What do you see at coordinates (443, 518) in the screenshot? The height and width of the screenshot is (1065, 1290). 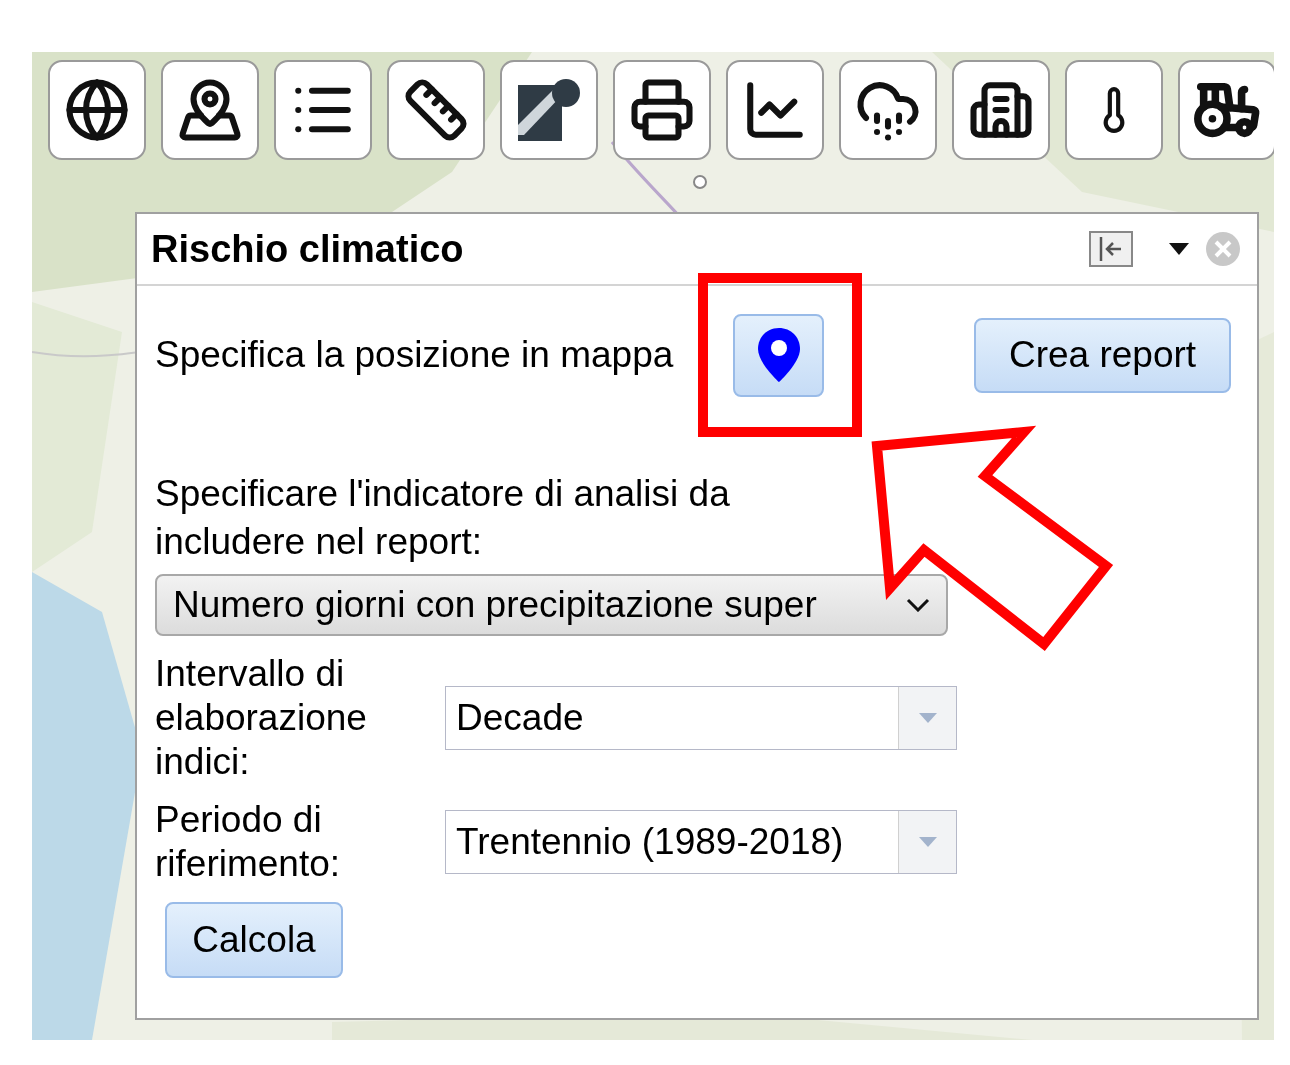 I see `indicator-label: Specificare l'indicatore di analisi da includere nel report:` at bounding box center [443, 518].